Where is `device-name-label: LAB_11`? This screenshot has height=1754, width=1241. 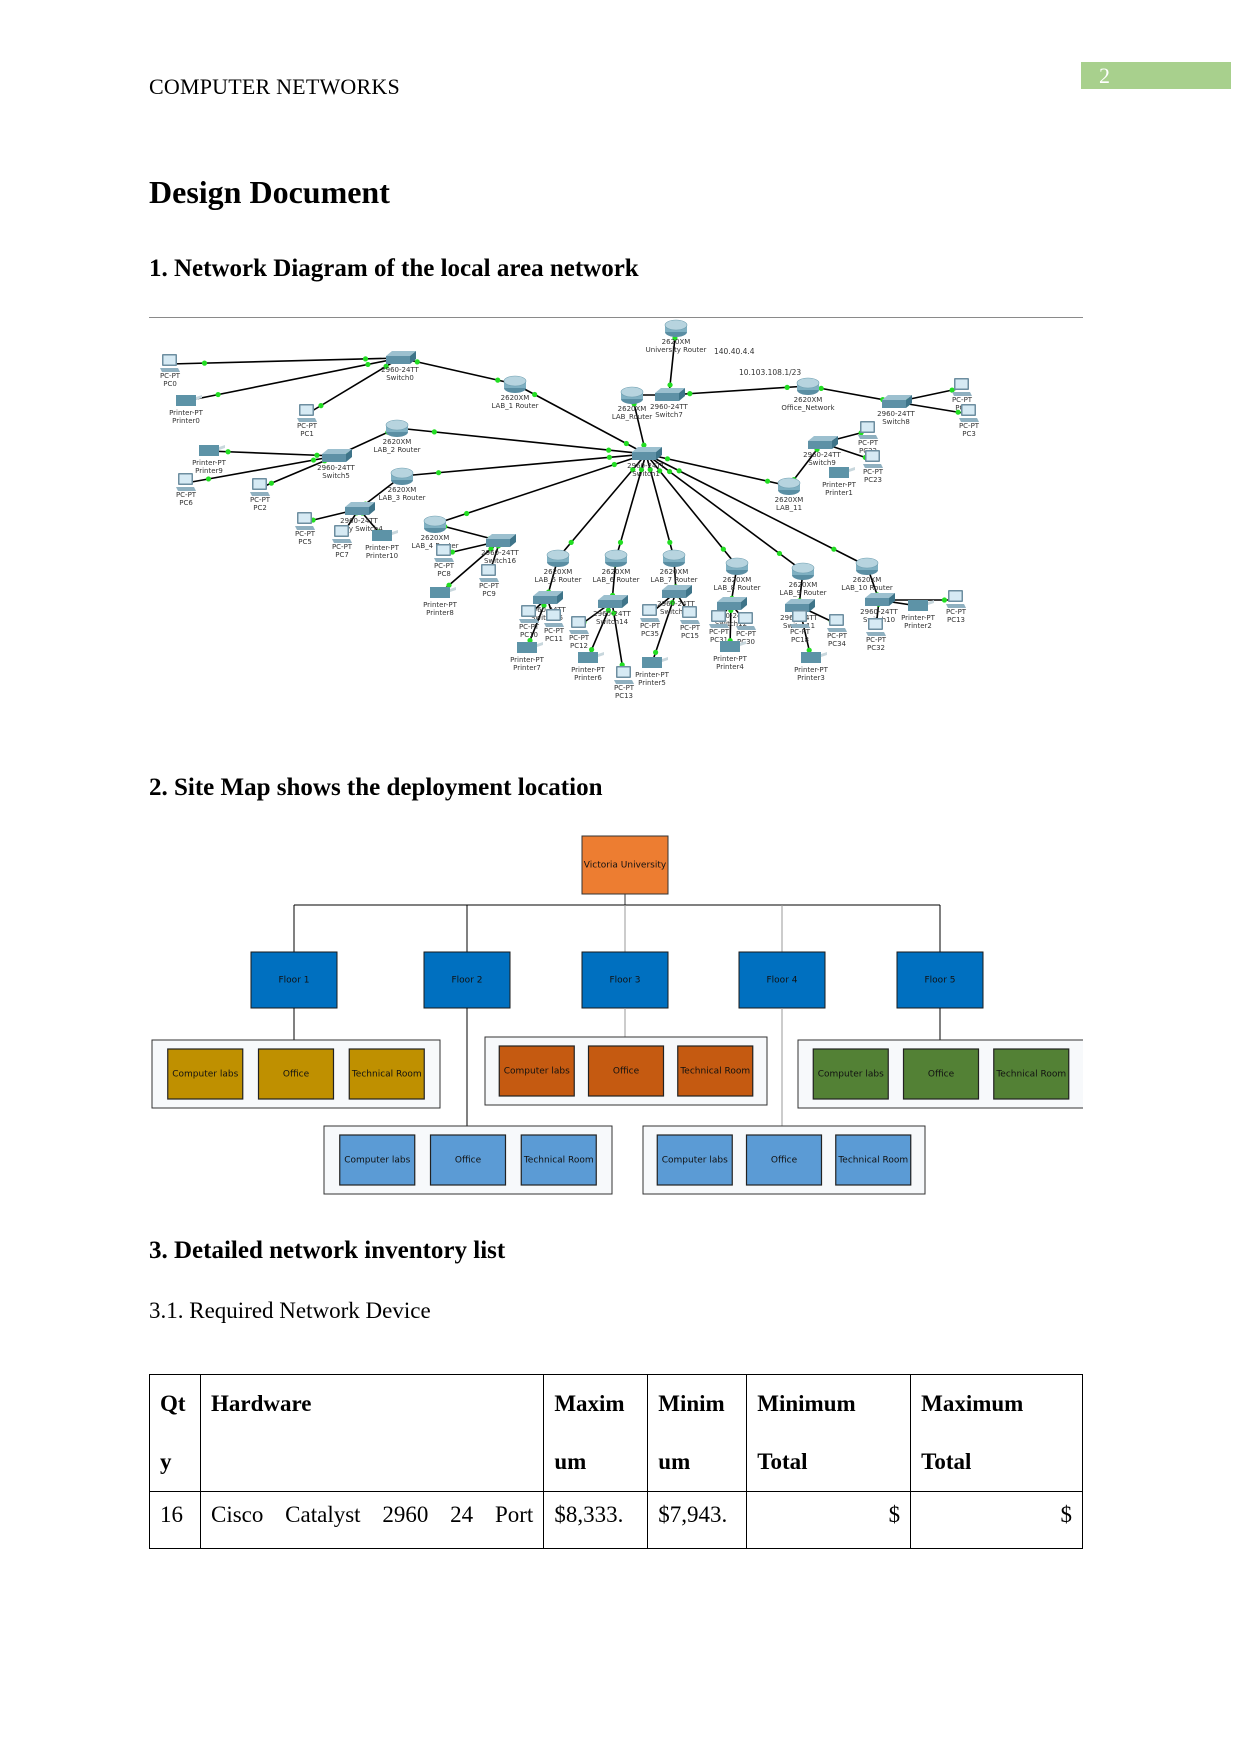
device-name-label: LAB_11 is located at coordinates (789, 508).